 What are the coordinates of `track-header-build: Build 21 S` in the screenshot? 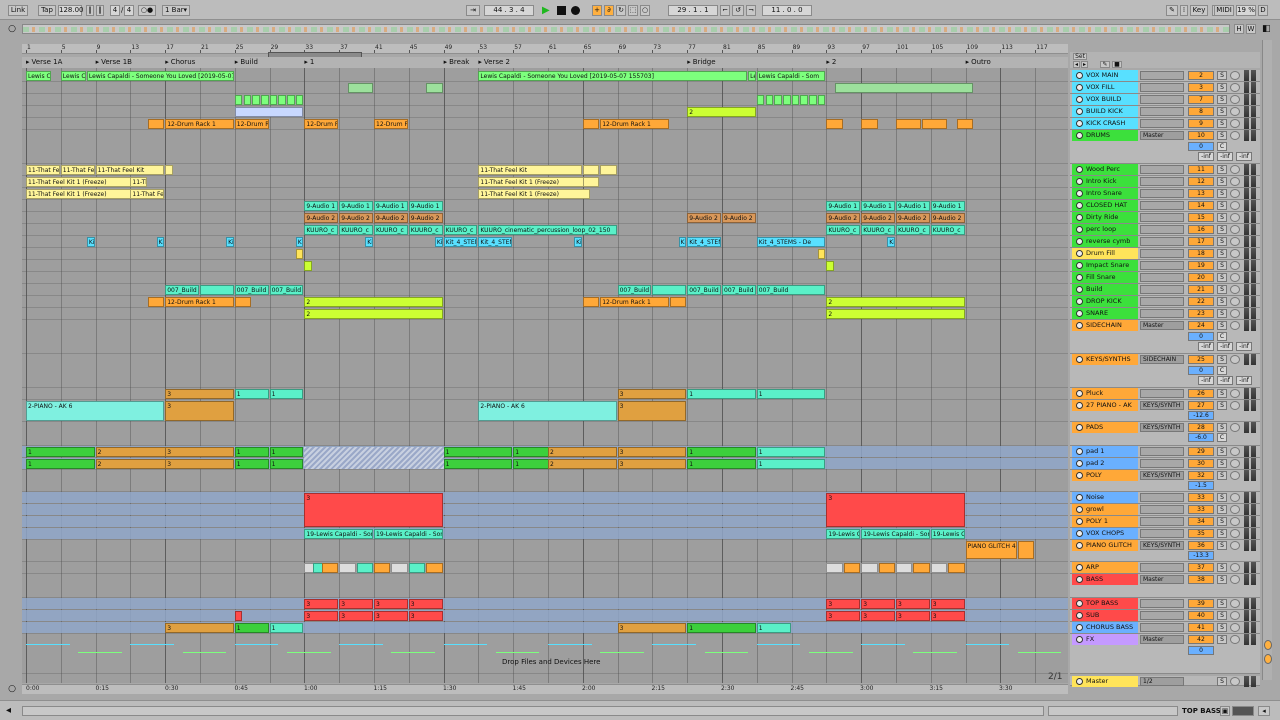 It's located at (1165, 290).